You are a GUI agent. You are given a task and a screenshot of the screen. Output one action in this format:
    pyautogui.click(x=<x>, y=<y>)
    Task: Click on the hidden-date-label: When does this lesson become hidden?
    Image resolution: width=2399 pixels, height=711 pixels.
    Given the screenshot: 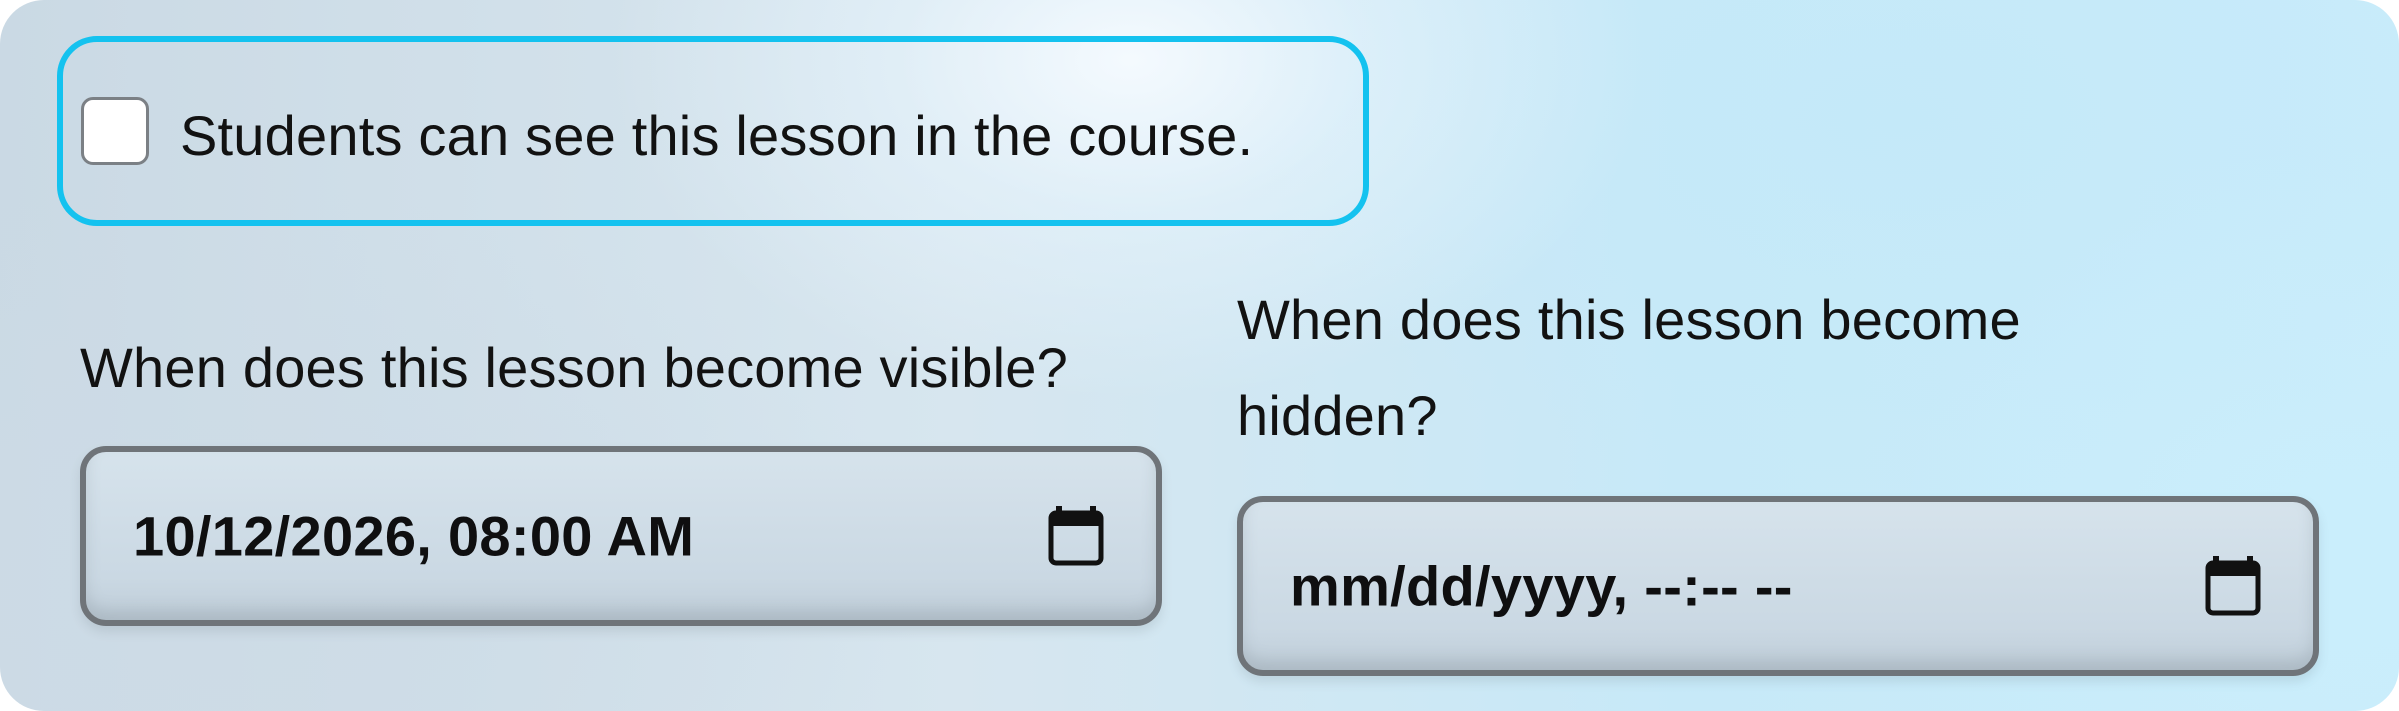 What is the action you would take?
    pyautogui.click(x=1629, y=367)
    